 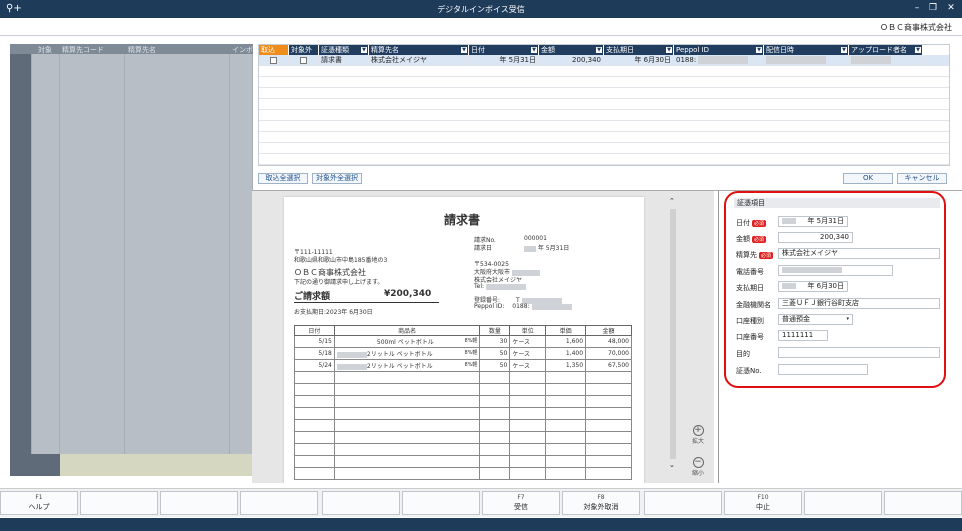 What do you see at coordinates (504, 50) in the screenshot?
I see `col-date: 日付 ▼` at bounding box center [504, 50].